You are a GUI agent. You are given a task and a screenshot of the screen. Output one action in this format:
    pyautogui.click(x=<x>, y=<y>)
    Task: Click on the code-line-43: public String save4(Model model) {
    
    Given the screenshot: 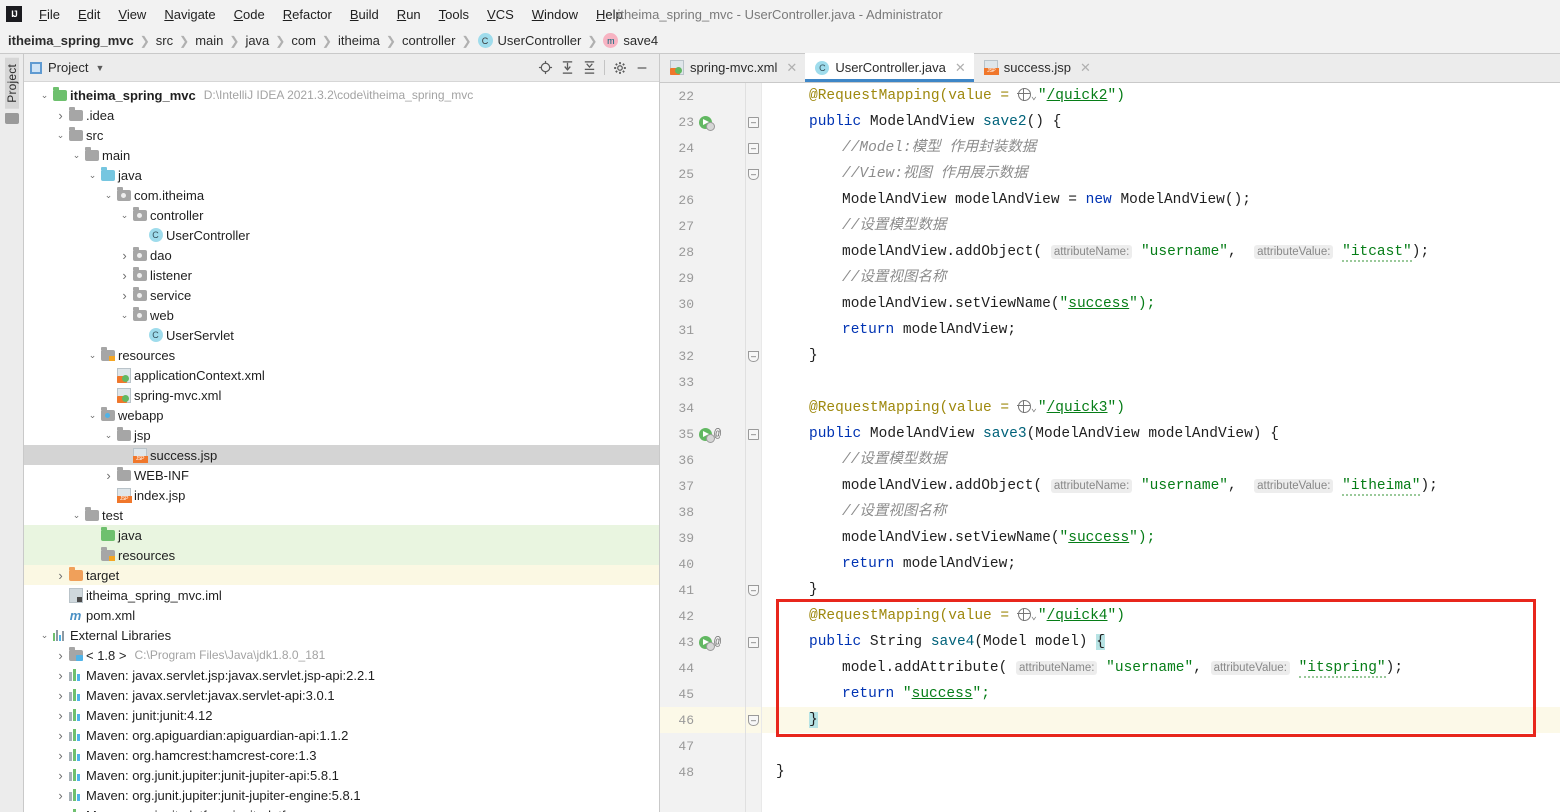 What is the action you would take?
    pyautogui.click(x=1161, y=642)
    